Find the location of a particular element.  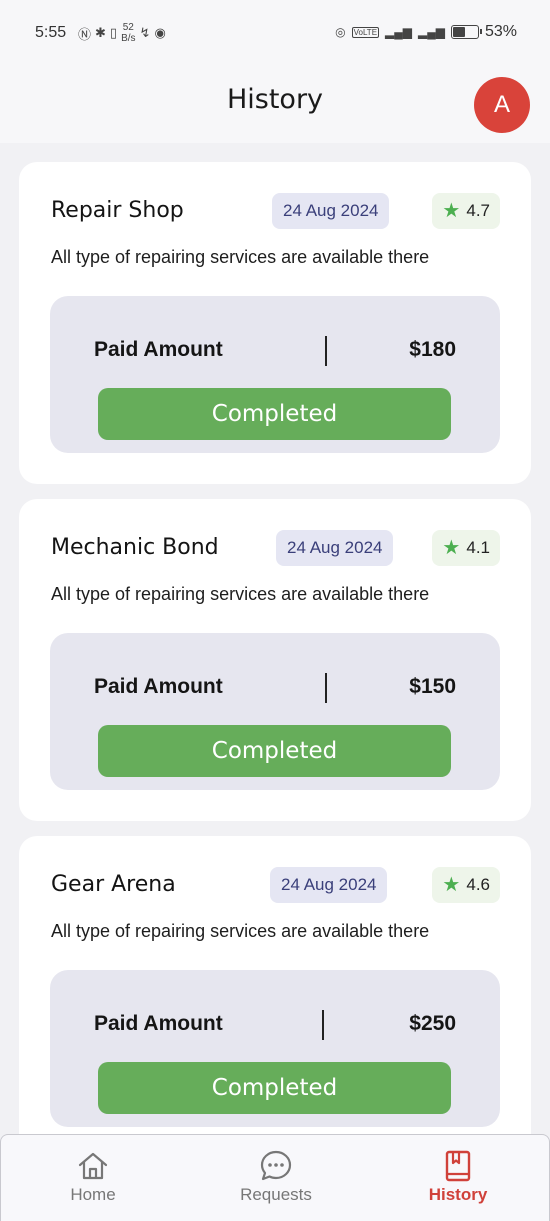

vibrate-icon: ▯ is located at coordinates (113, 33).